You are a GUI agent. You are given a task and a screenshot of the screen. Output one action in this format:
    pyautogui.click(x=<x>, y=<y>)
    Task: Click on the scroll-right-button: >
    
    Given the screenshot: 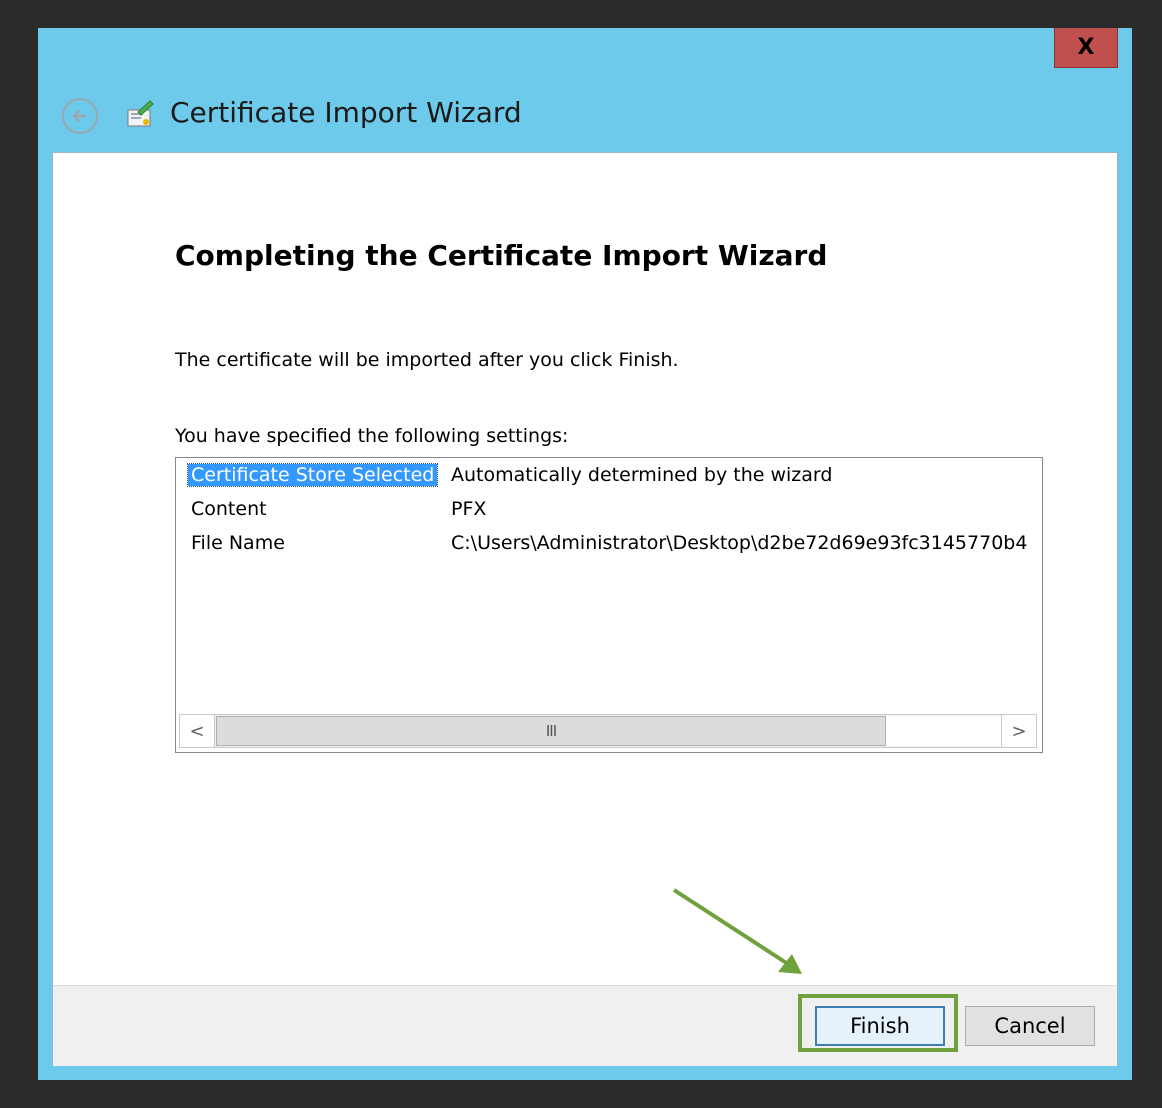 What is the action you would take?
    pyautogui.click(x=1018, y=731)
    